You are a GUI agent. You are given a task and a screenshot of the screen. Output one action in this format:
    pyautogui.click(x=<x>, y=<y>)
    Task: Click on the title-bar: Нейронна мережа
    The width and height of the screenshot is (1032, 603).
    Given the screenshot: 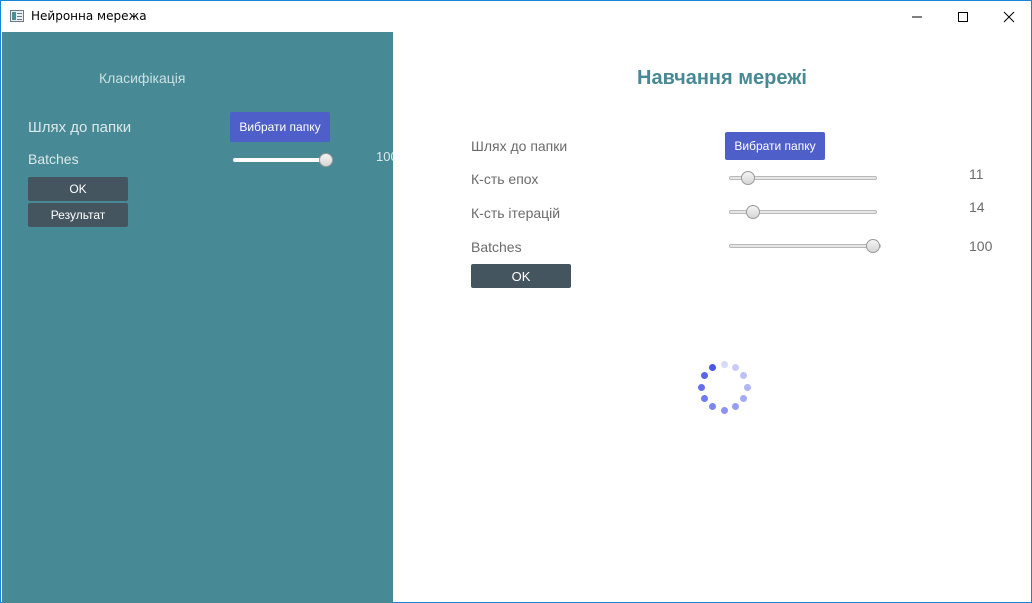 What is the action you would take?
    pyautogui.click(x=516, y=16)
    